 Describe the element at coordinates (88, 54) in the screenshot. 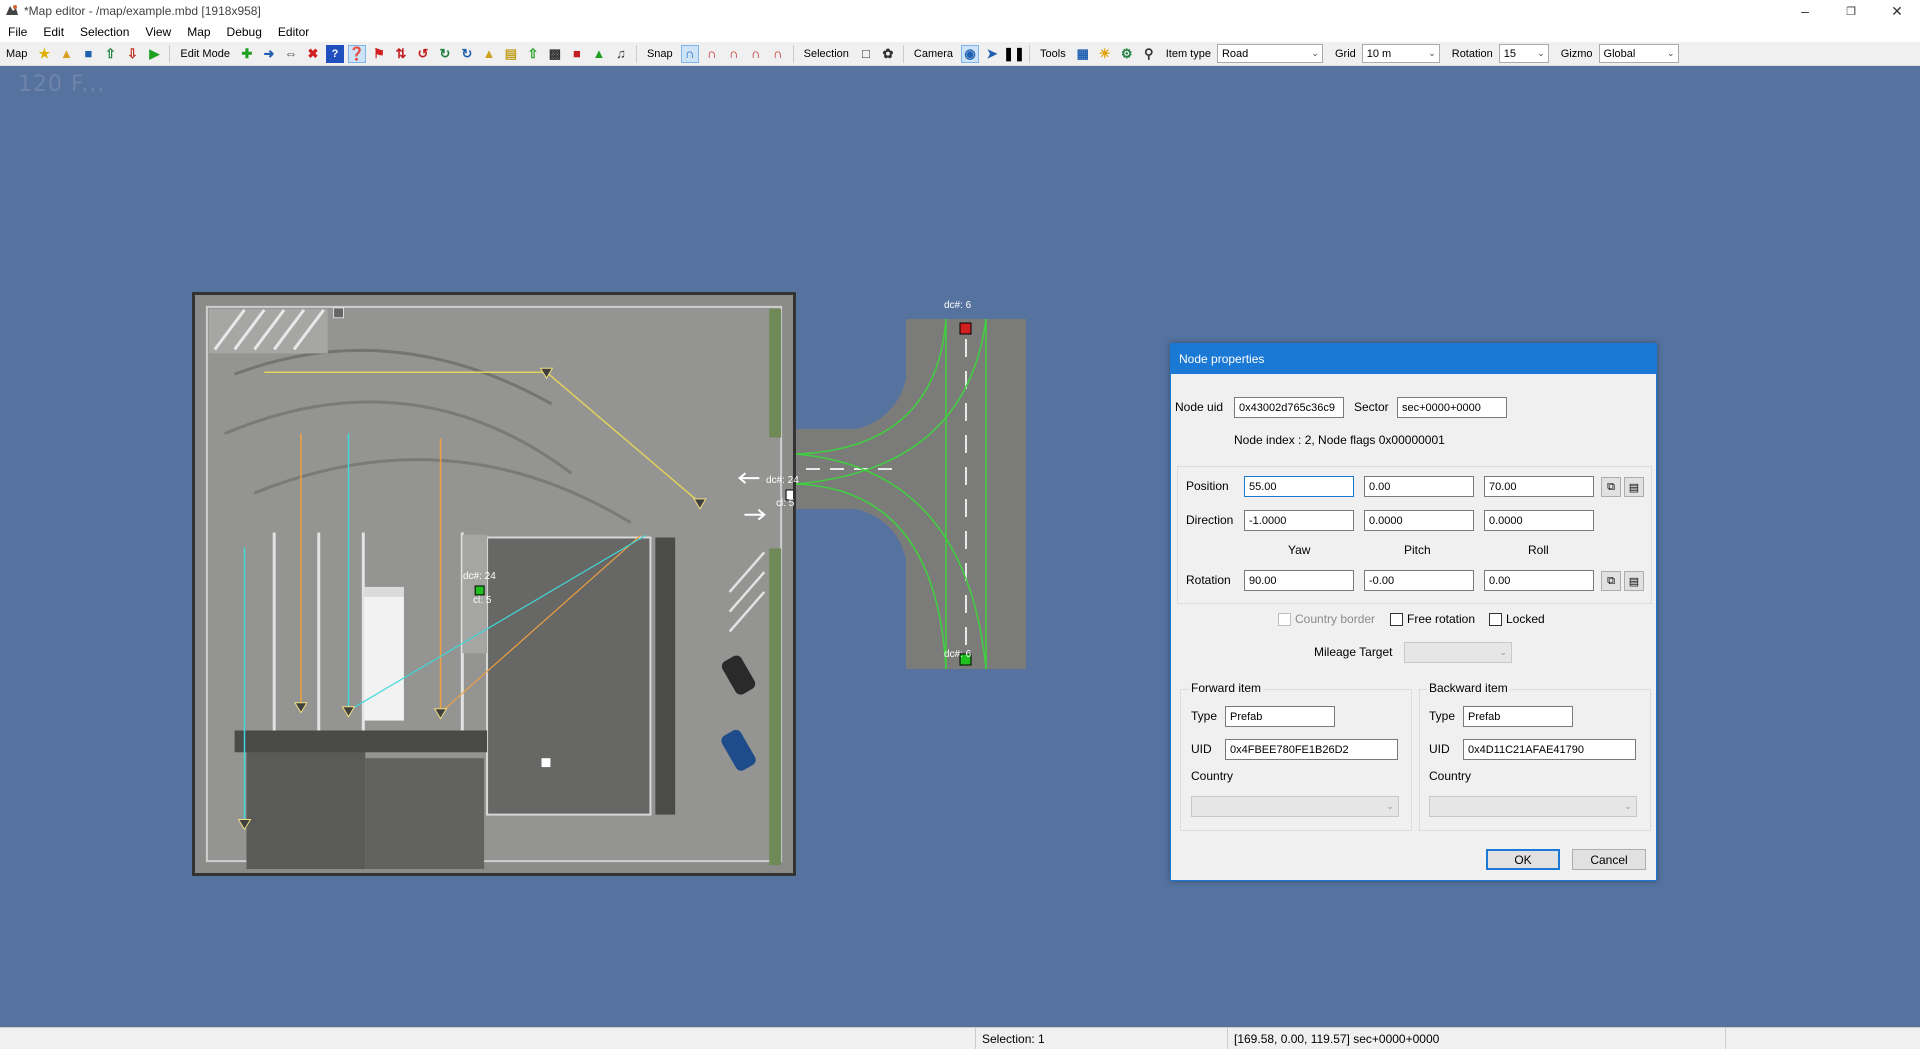

I see `save-icon: ■` at that location.